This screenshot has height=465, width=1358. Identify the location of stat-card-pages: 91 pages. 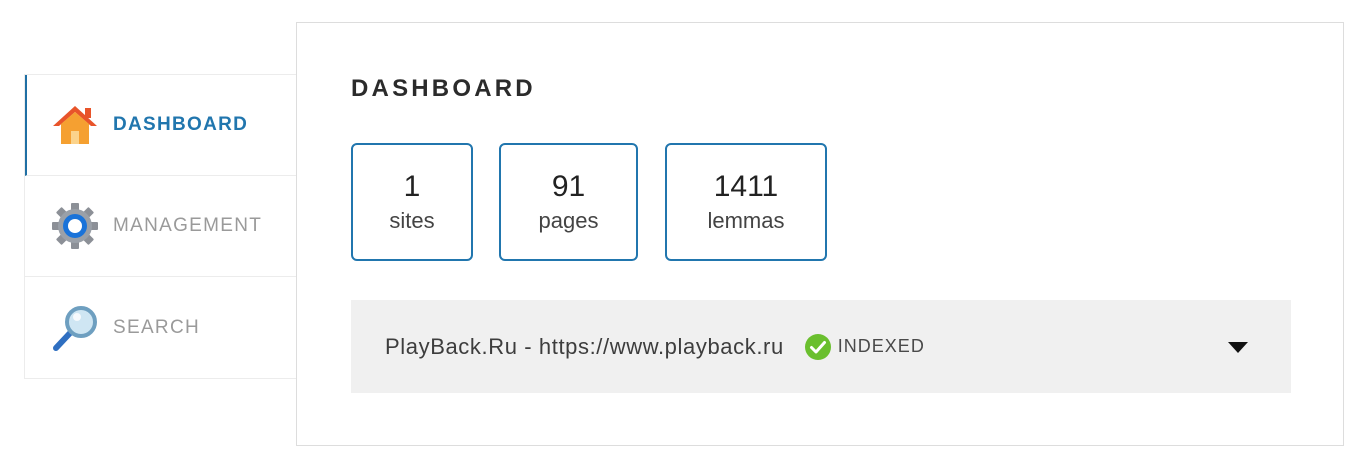
(568, 202).